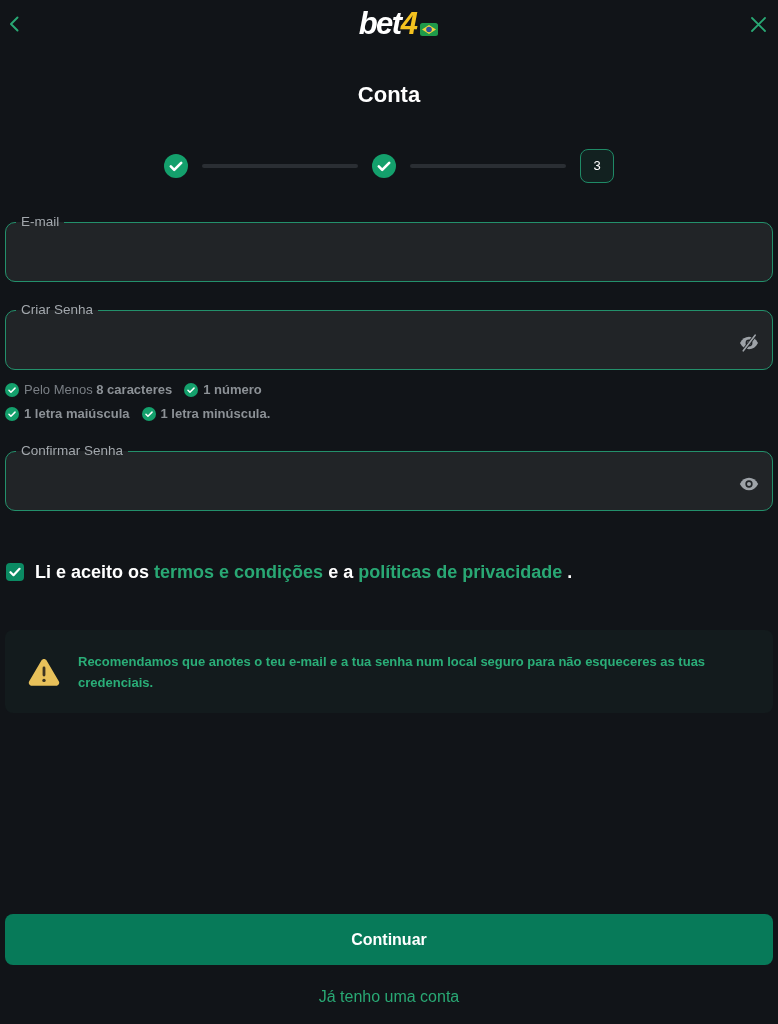 The image size is (778, 1024). I want to click on password-field: Criar Senha, so click(389, 336).